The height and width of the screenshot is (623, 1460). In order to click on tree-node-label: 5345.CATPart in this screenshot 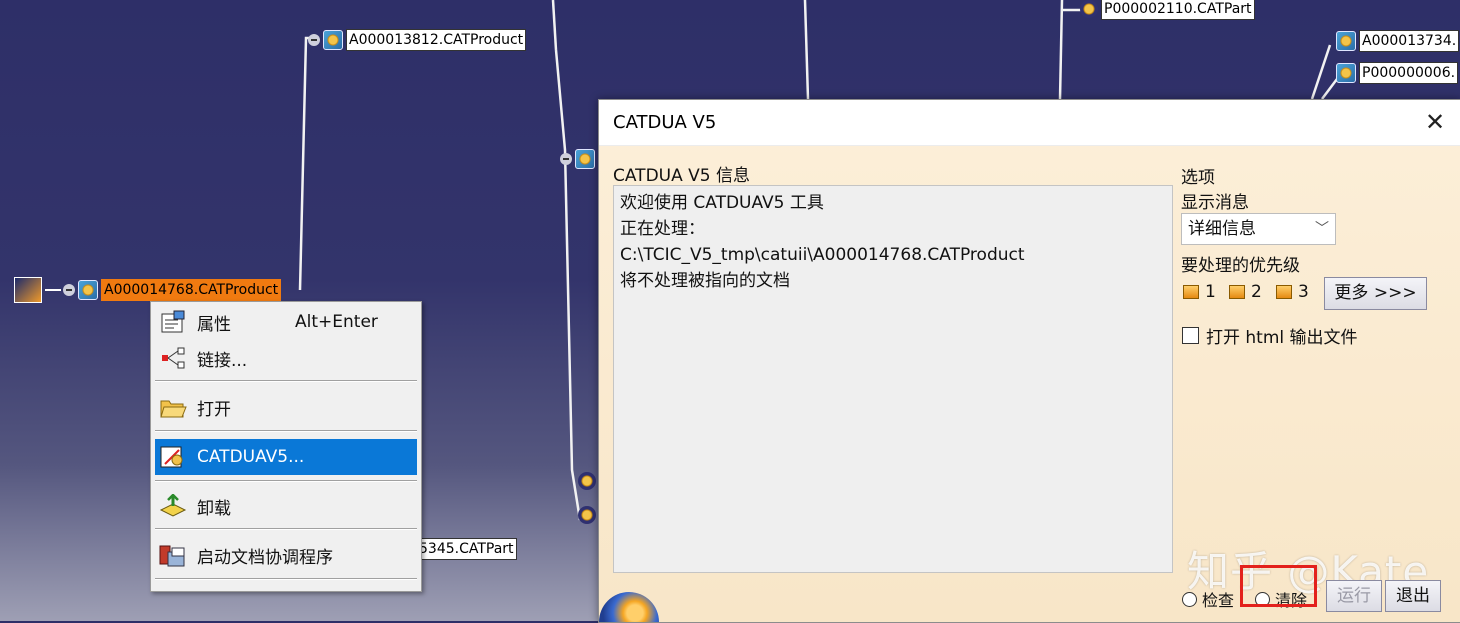, I will do `click(466, 549)`.